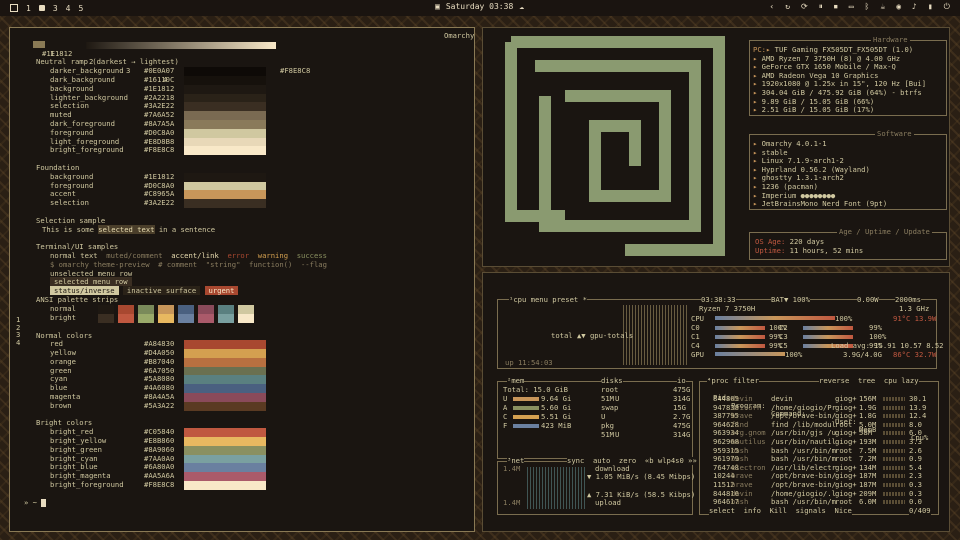  I want to click on speaker-icon: ♪, so click(914, 7).